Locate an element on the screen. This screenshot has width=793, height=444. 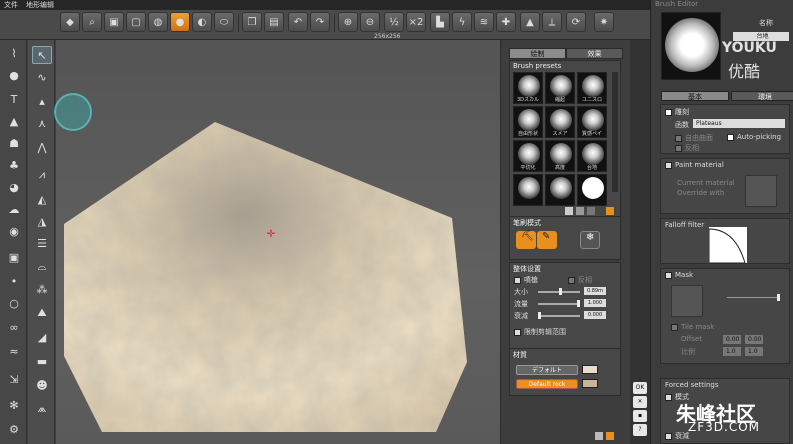
textured-sphere-button: ◐ is located at coordinates (202, 22).